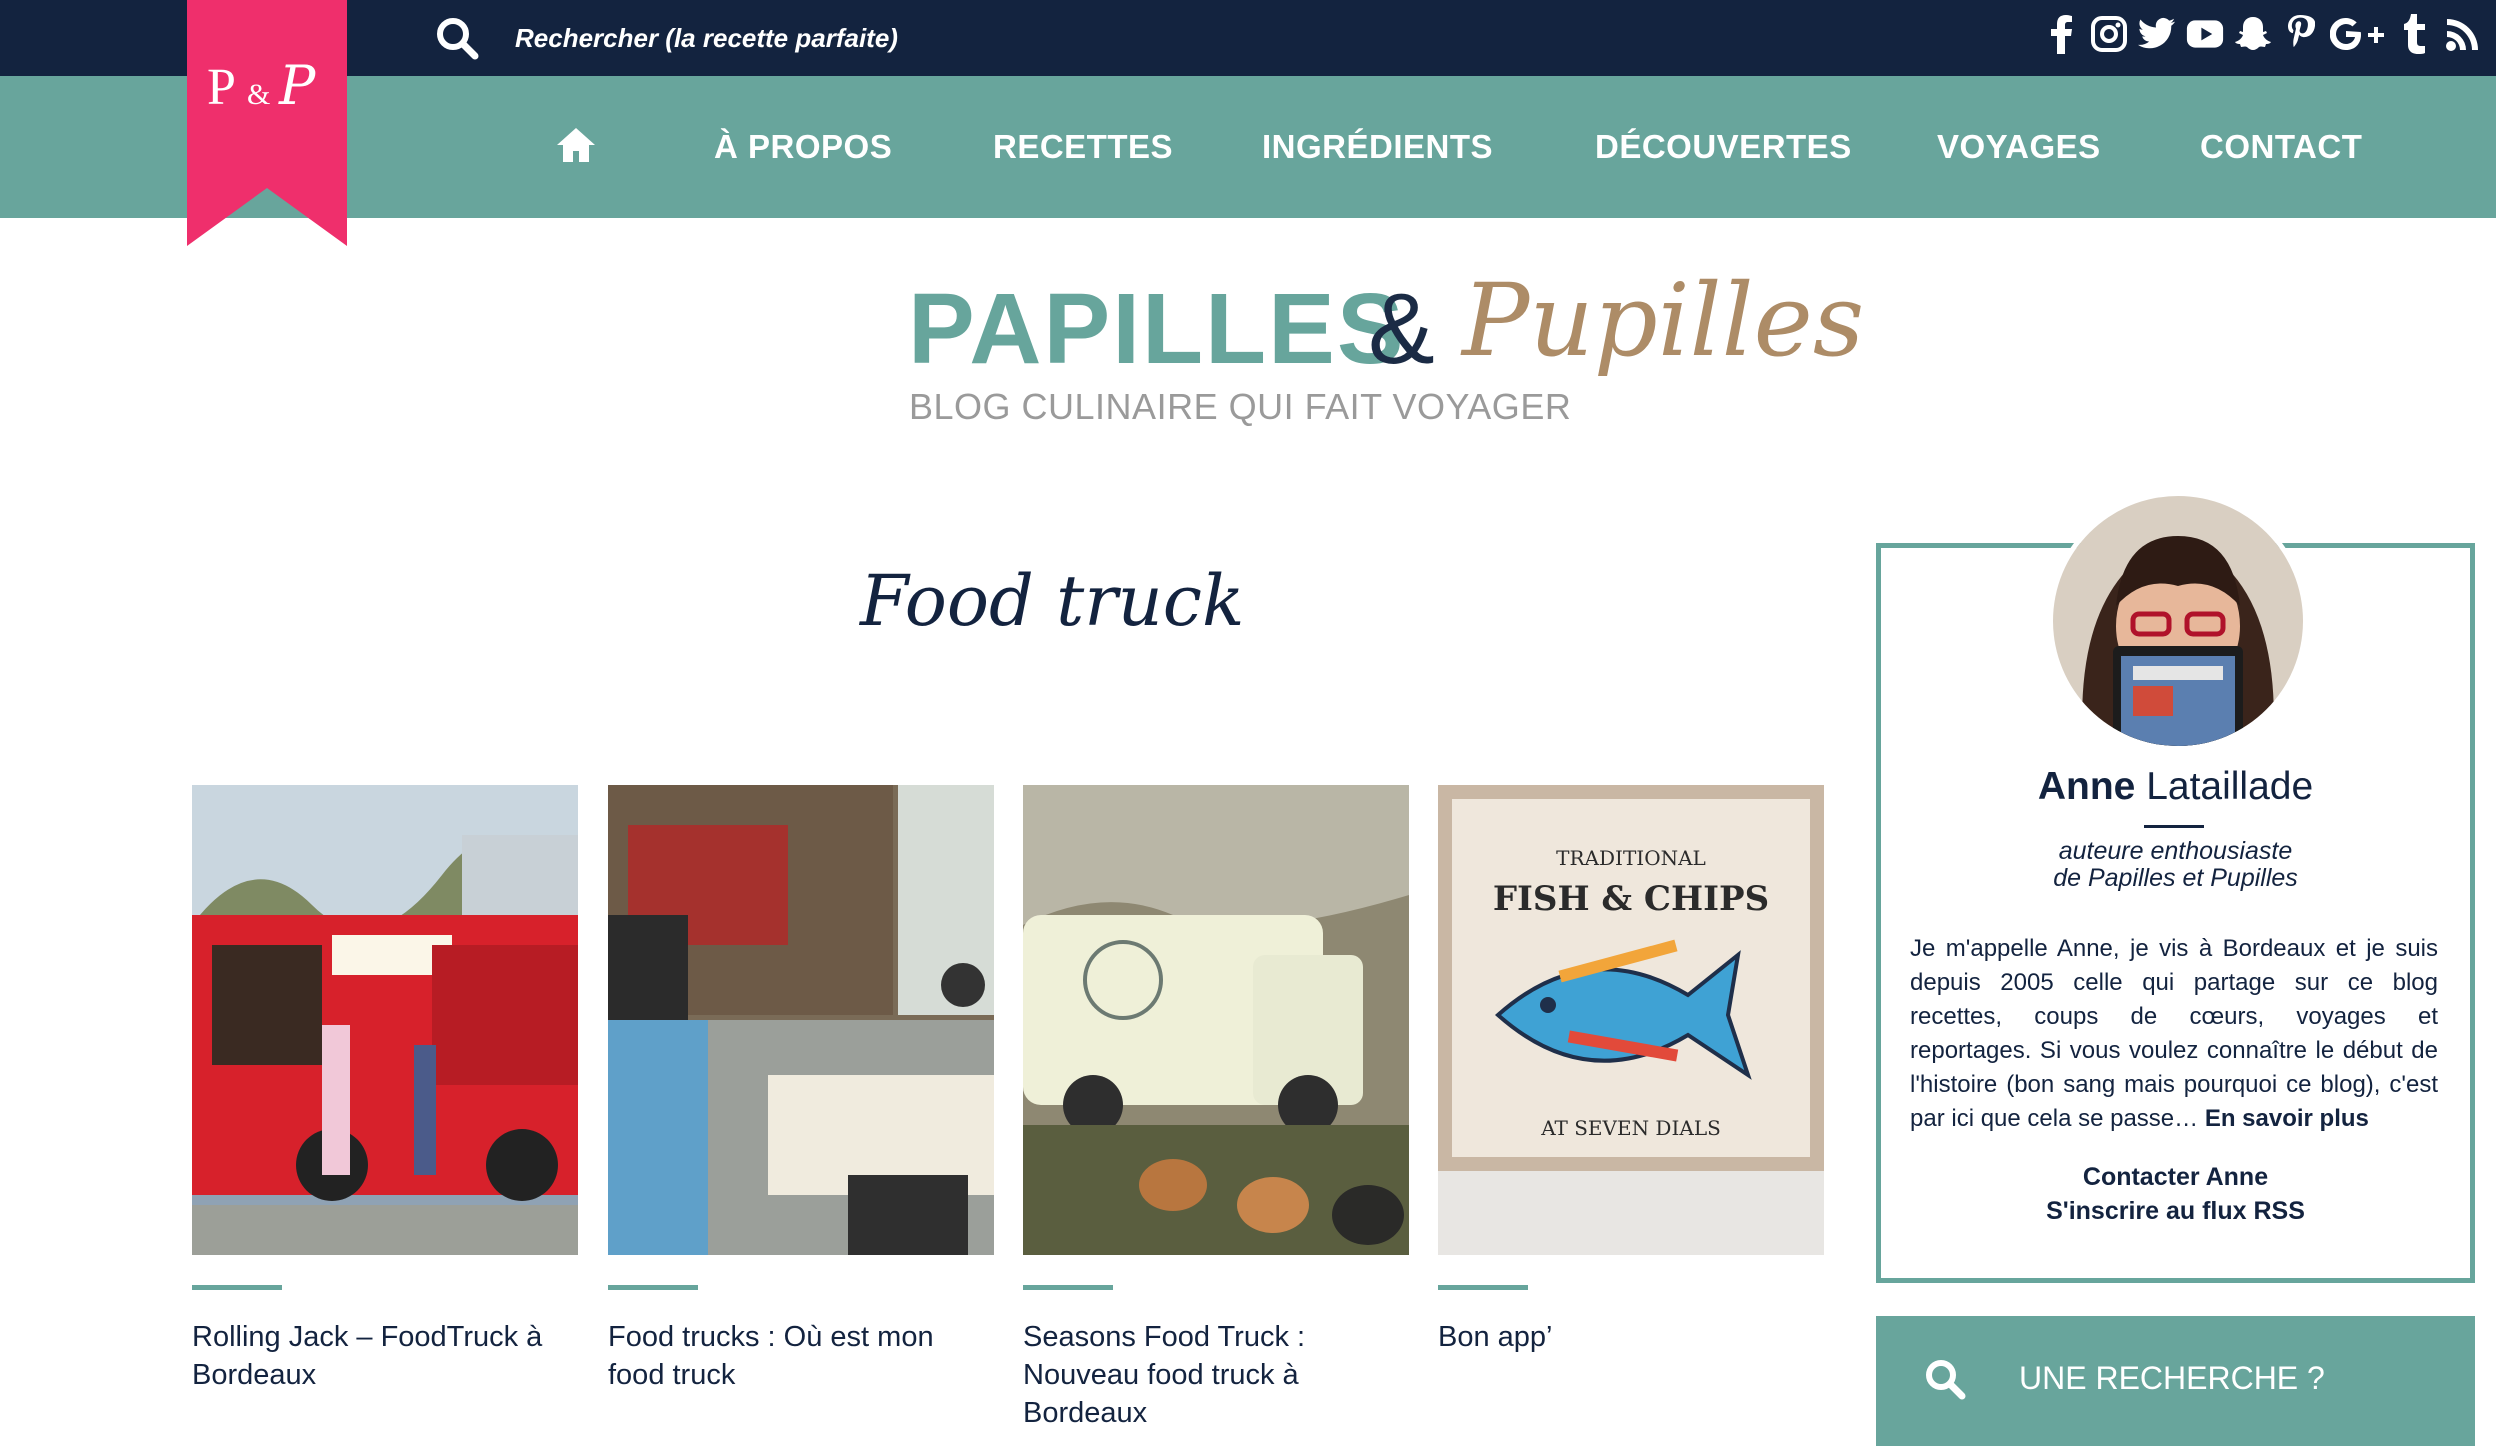 The height and width of the screenshot is (1446, 2496). Describe the element at coordinates (2019, 147) in the screenshot. I see `nav-item-voyages: VOYAGES` at that location.